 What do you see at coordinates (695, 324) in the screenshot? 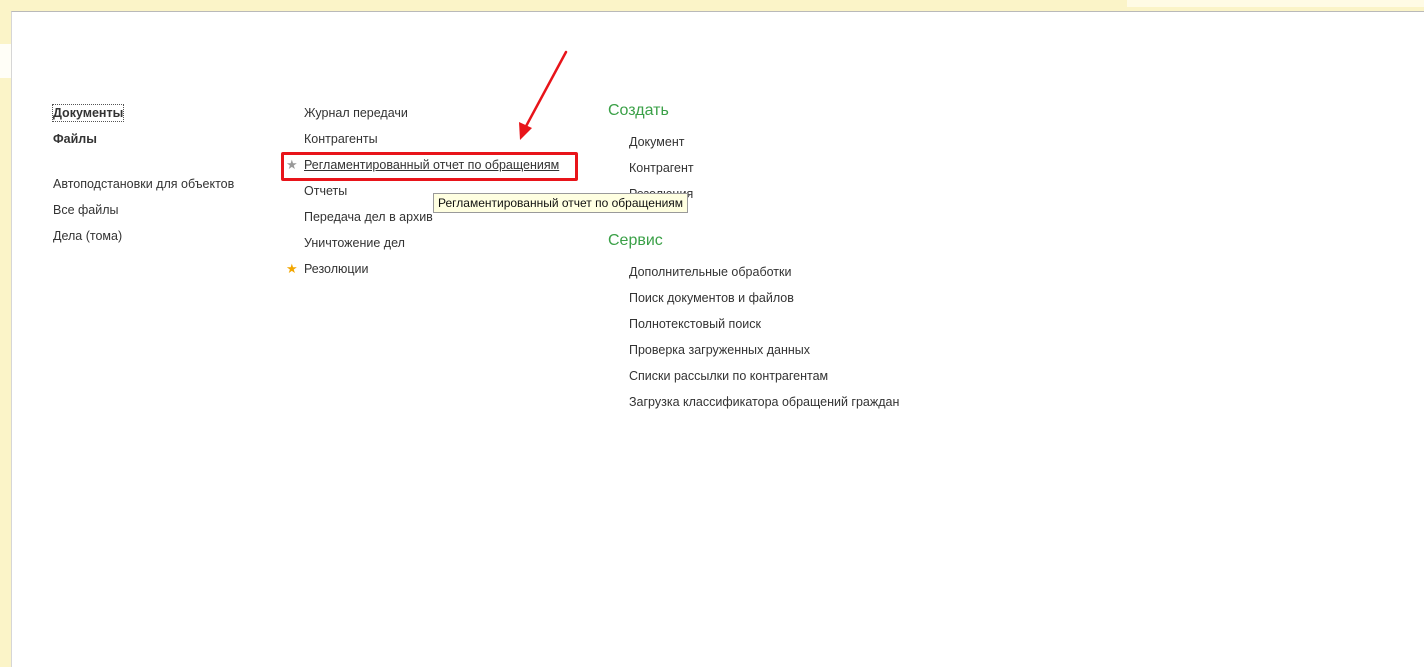
I see `service-item-fulltext-search: Полнотекстовый поиск` at bounding box center [695, 324].